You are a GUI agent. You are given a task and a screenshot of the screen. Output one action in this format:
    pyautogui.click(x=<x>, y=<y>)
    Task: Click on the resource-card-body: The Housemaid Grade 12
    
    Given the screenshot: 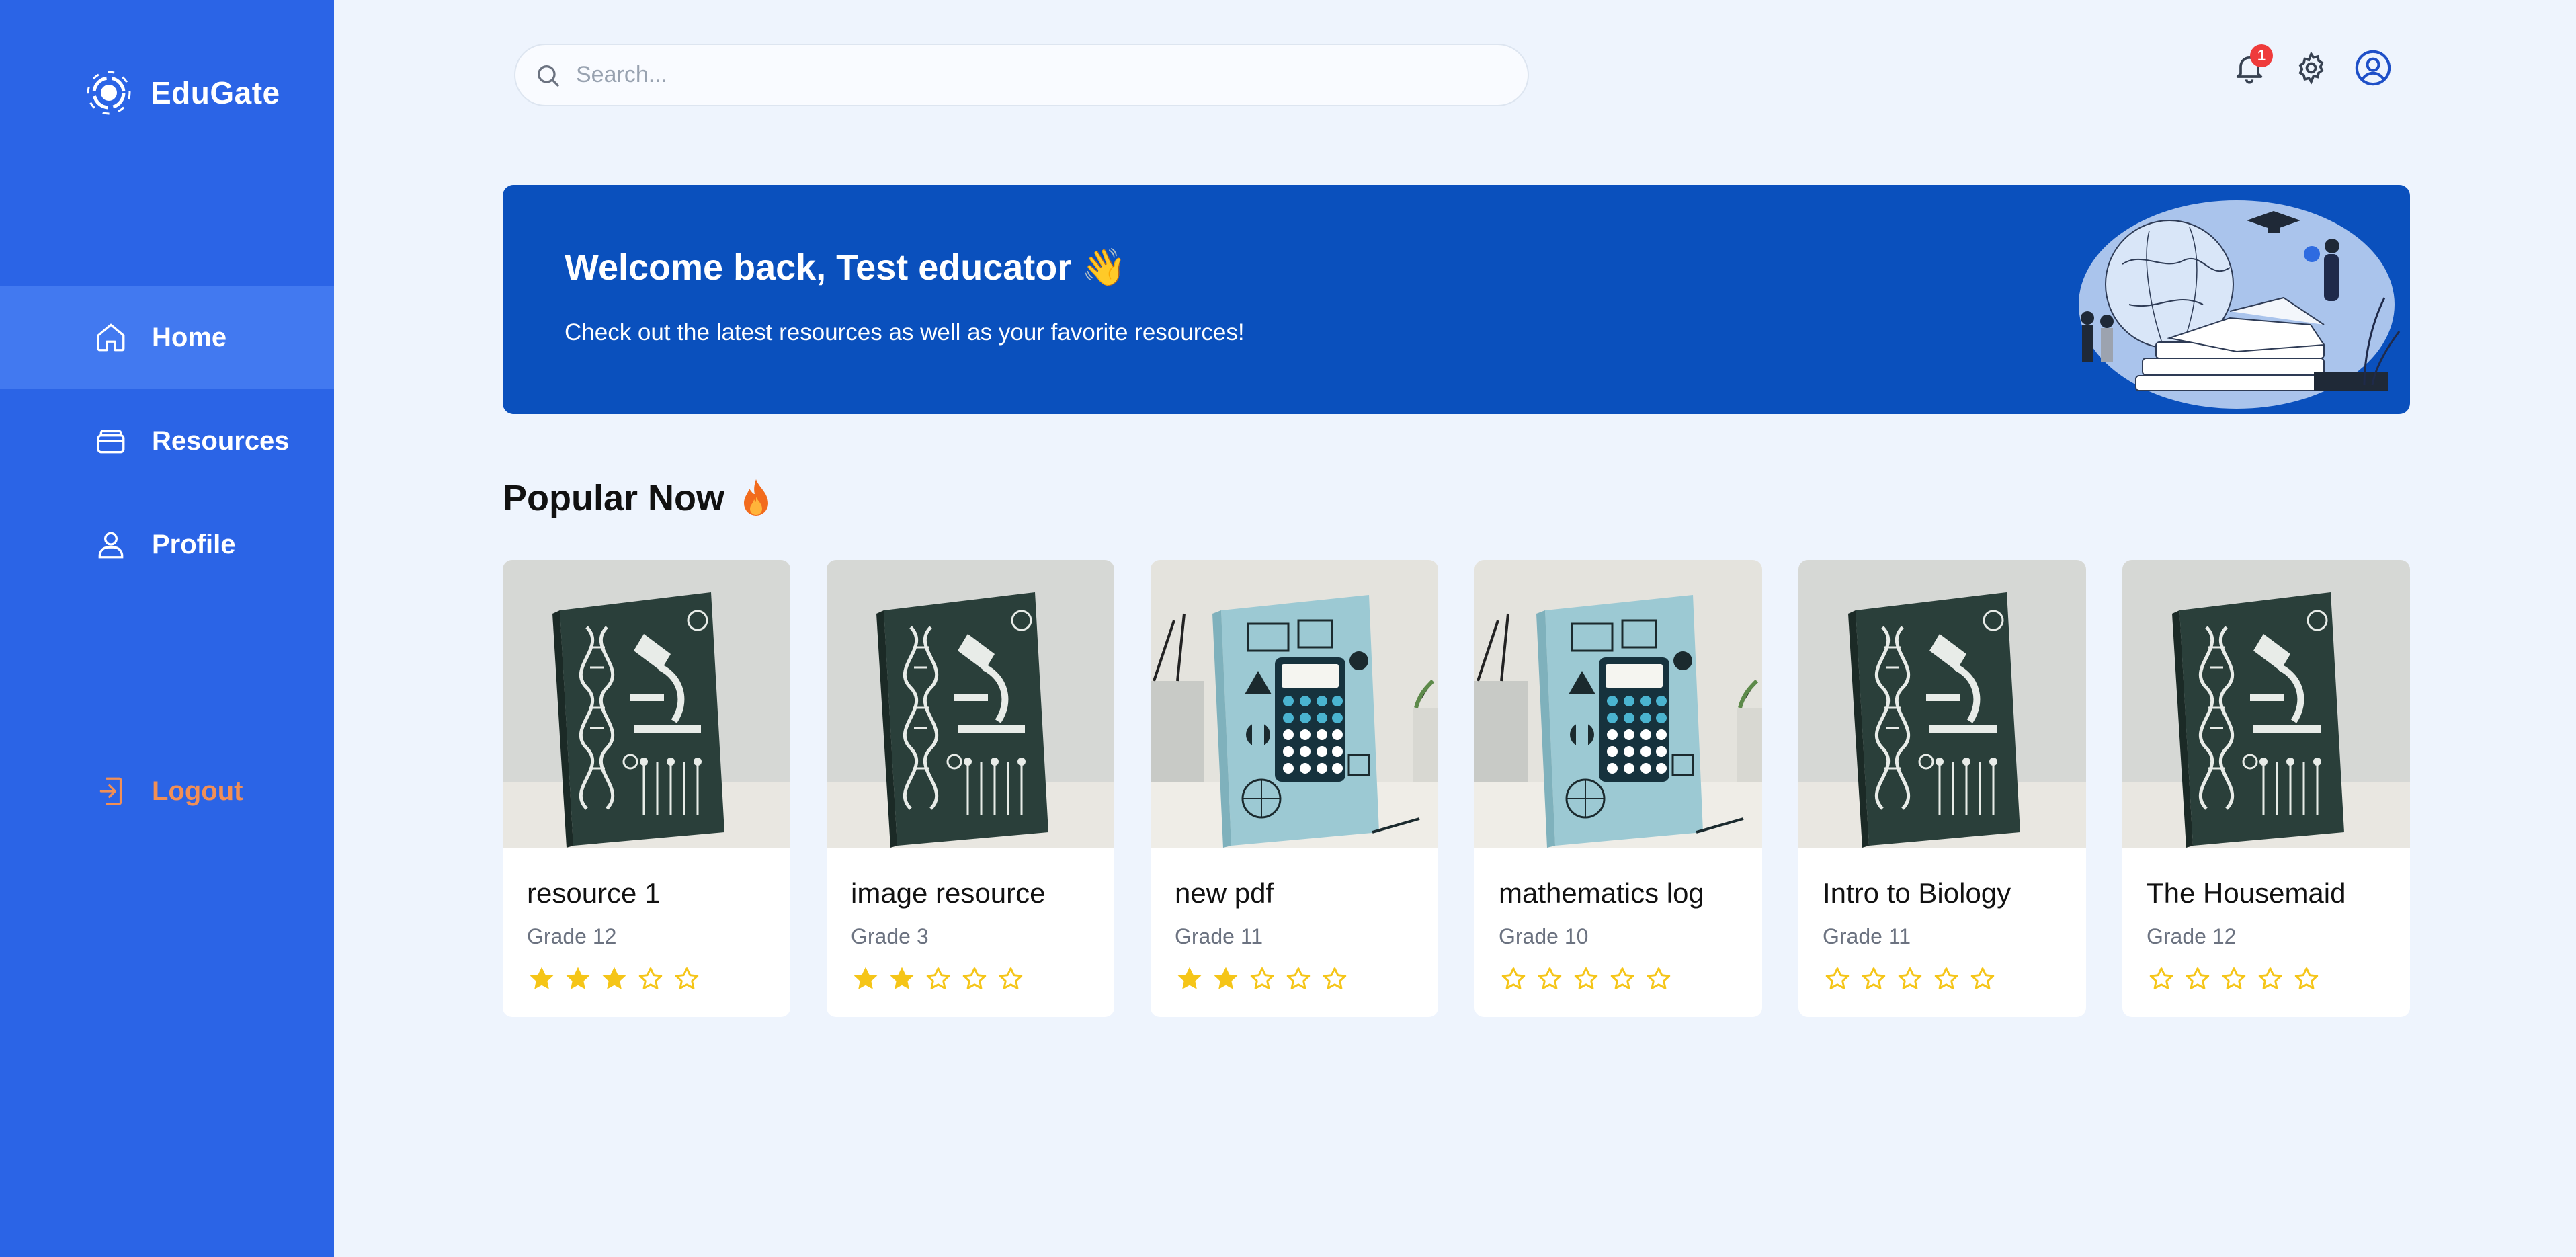 What is the action you would take?
    pyautogui.click(x=2266, y=921)
    